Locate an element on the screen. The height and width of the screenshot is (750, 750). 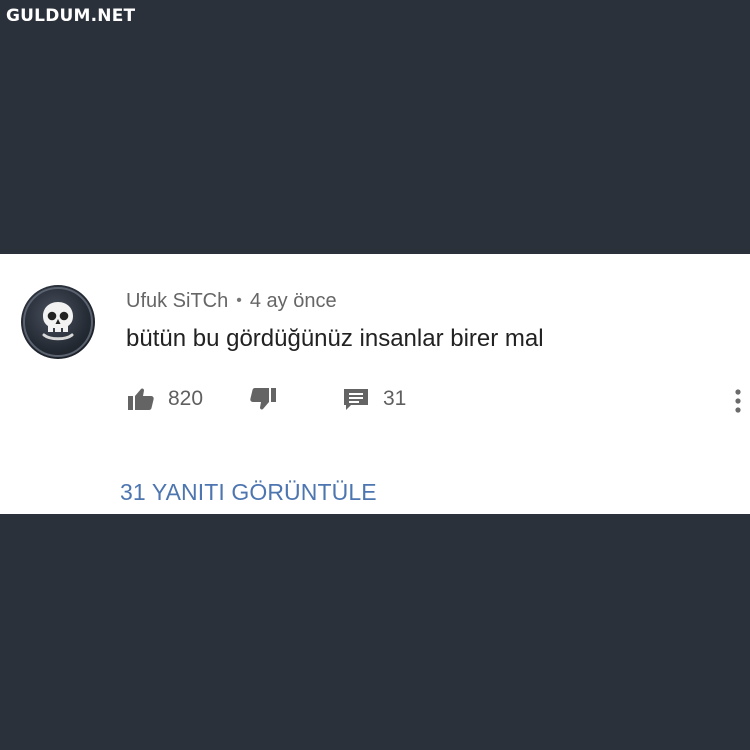
more-vertical-icon is located at coordinates (738, 401).